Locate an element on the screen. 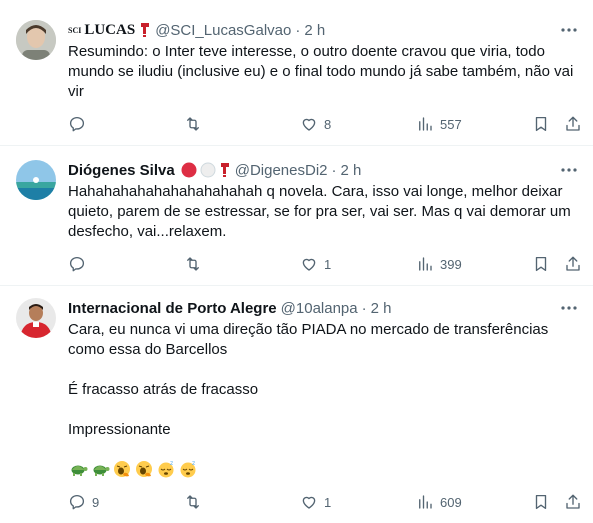  display-name-prefix: SCI is located at coordinates (74, 30).